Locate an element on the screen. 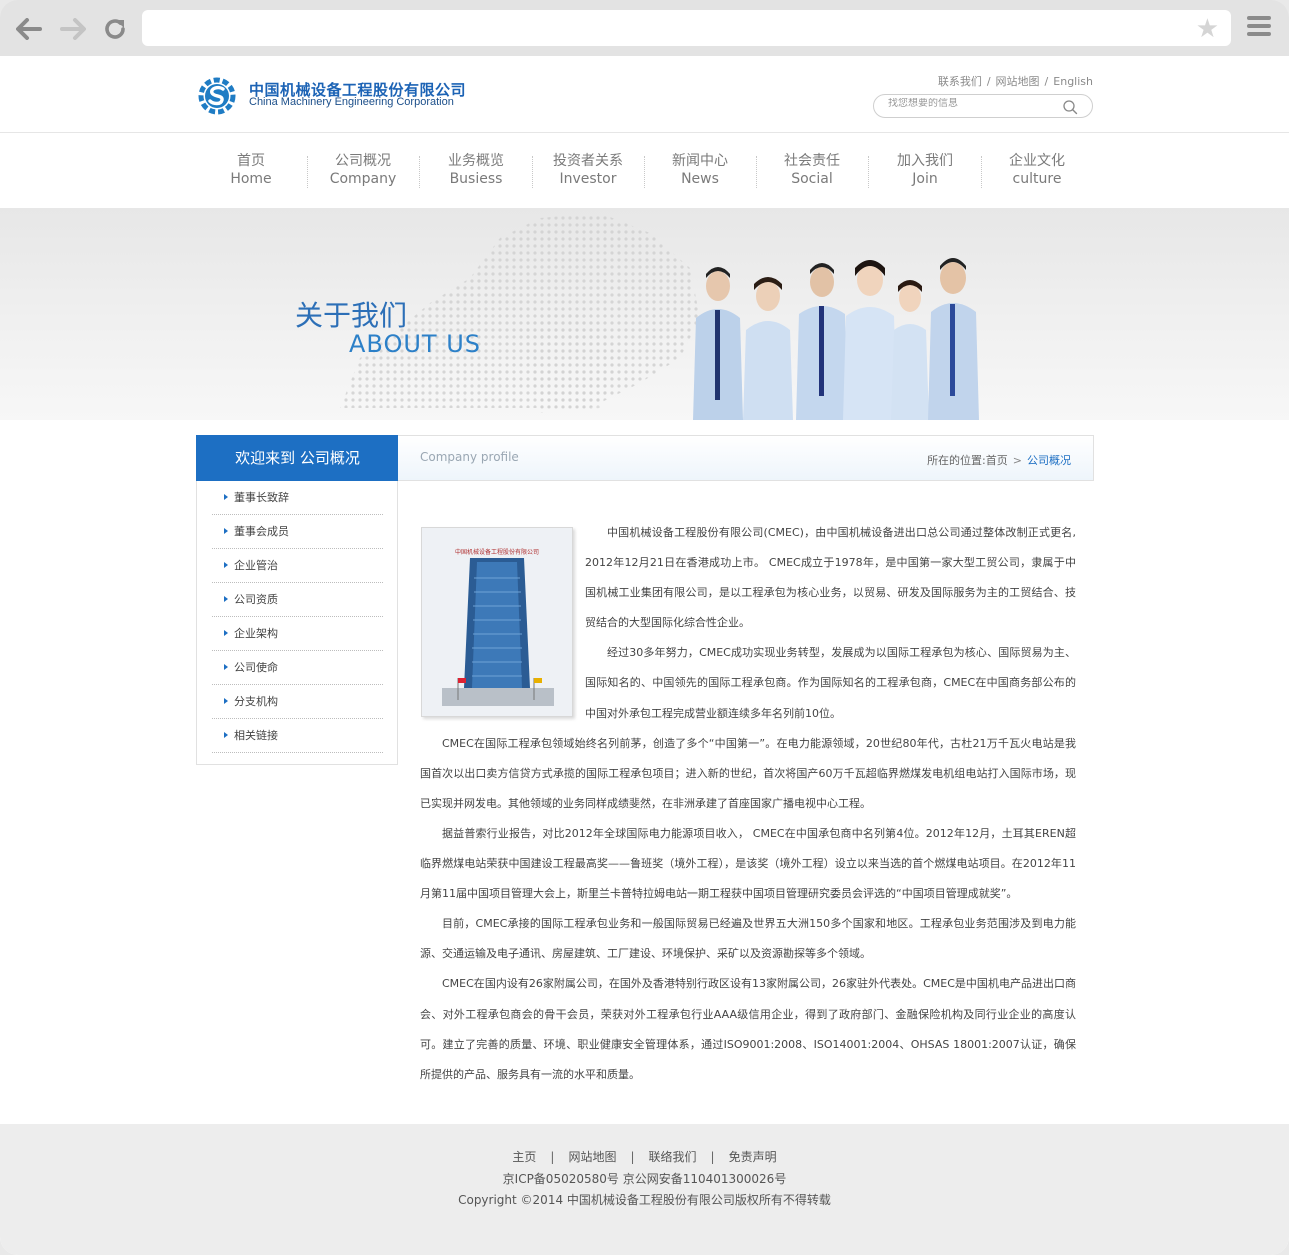 The height and width of the screenshot is (1255, 1289). nav-label-en: News is located at coordinates (700, 179).